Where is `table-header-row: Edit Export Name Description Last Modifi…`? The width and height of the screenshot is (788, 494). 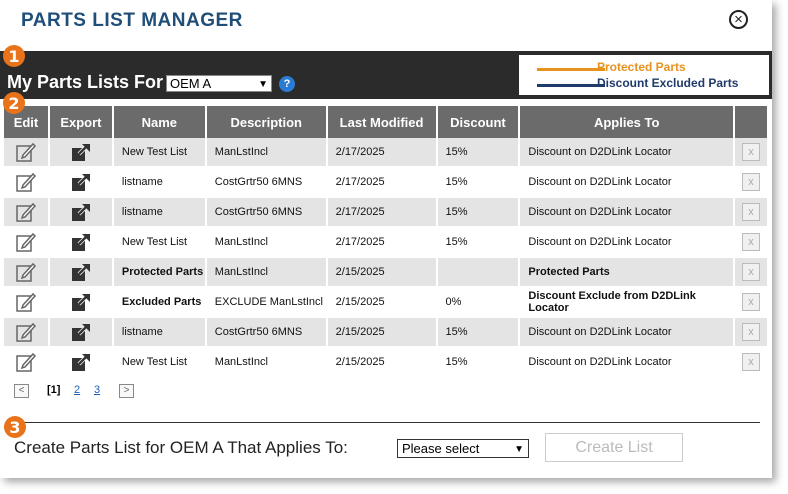 table-header-row: Edit Export Name Description Last Modifi… is located at coordinates (387, 122).